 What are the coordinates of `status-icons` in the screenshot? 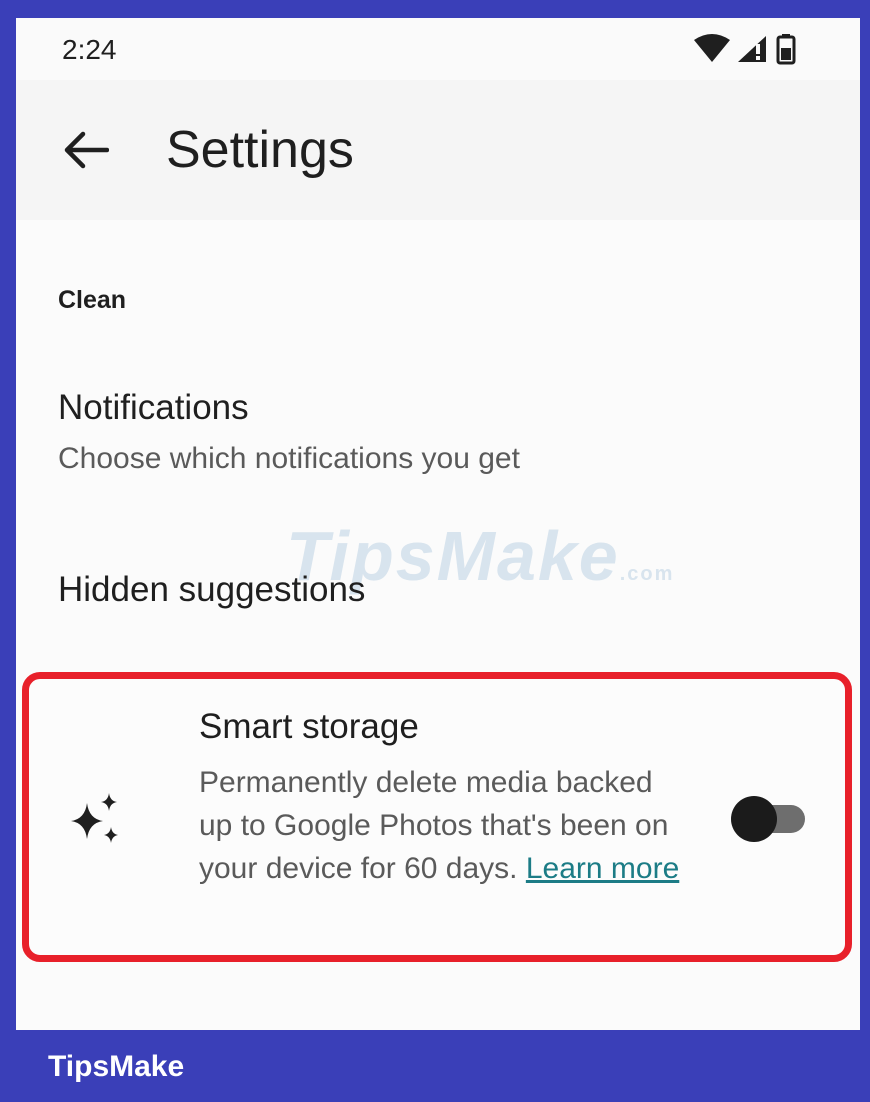 It's located at (759, 50).